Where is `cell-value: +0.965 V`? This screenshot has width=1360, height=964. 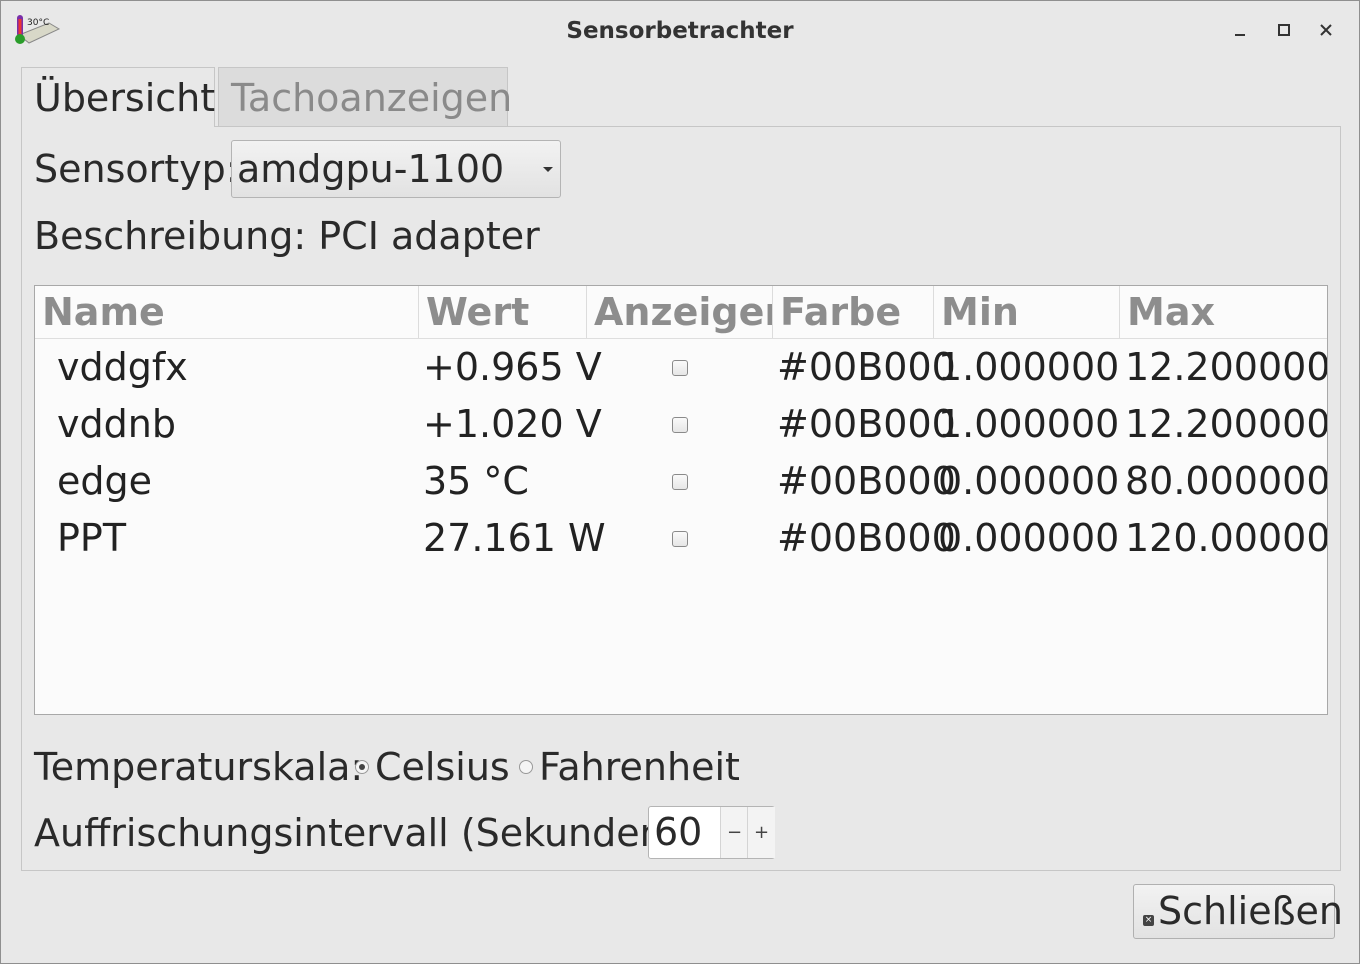 cell-value: +0.965 V is located at coordinates (512, 367).